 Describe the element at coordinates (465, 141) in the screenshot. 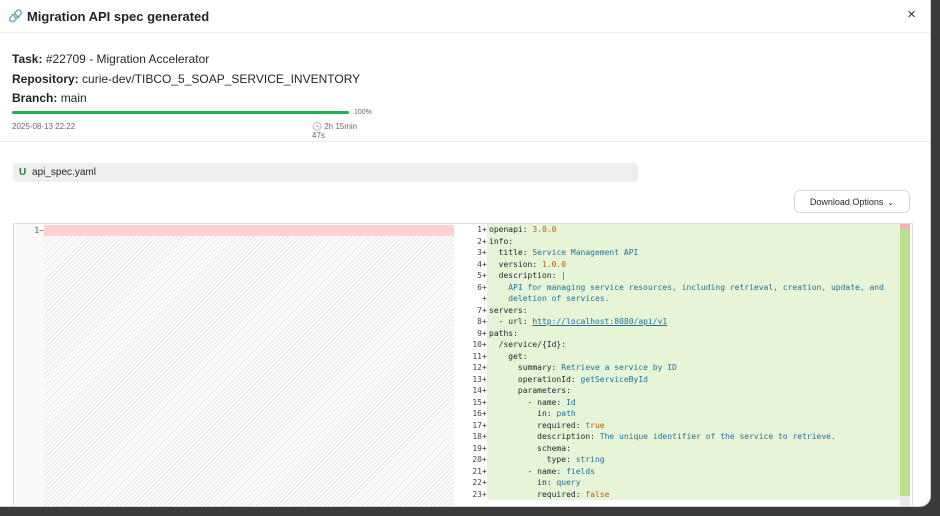

I see `divider` at that location.